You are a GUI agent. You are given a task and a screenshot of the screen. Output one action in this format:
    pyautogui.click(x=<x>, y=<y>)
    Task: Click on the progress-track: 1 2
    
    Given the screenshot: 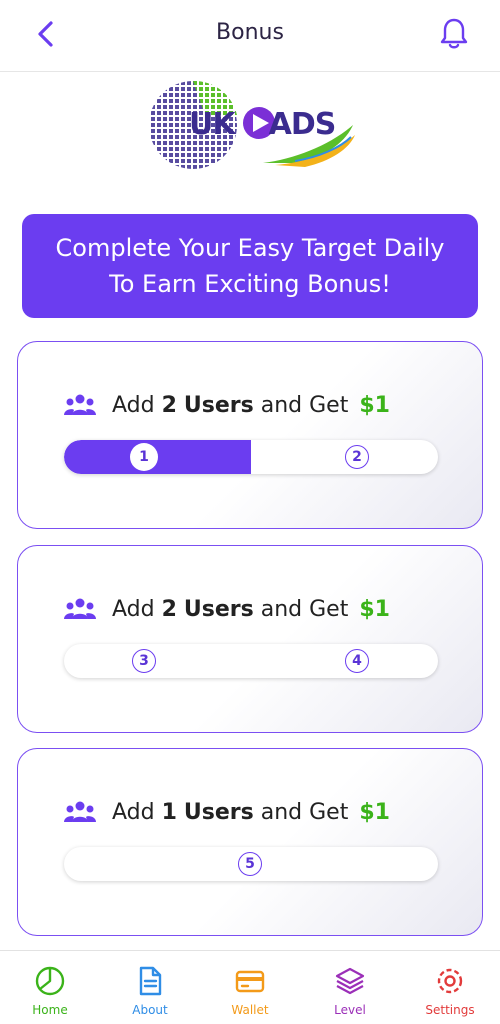 What is the action you would take?
    pyautogui.click(x=251, y=457)
    